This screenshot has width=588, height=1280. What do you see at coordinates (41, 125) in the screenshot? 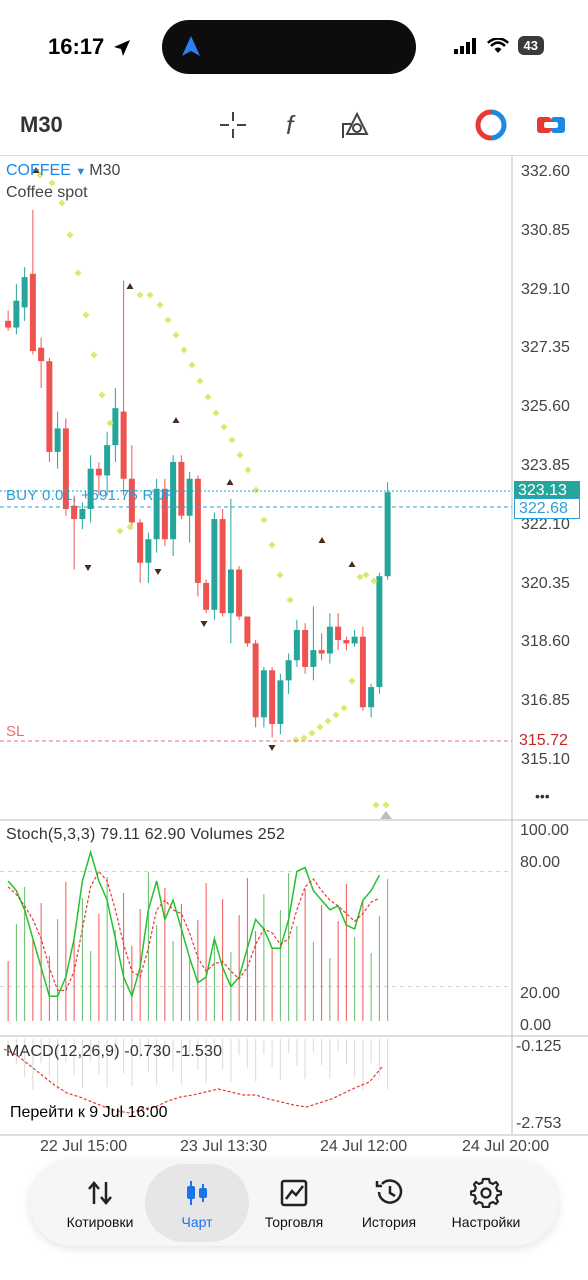
I see `timeframe-selector: M30` at bounding box center [41, 125].